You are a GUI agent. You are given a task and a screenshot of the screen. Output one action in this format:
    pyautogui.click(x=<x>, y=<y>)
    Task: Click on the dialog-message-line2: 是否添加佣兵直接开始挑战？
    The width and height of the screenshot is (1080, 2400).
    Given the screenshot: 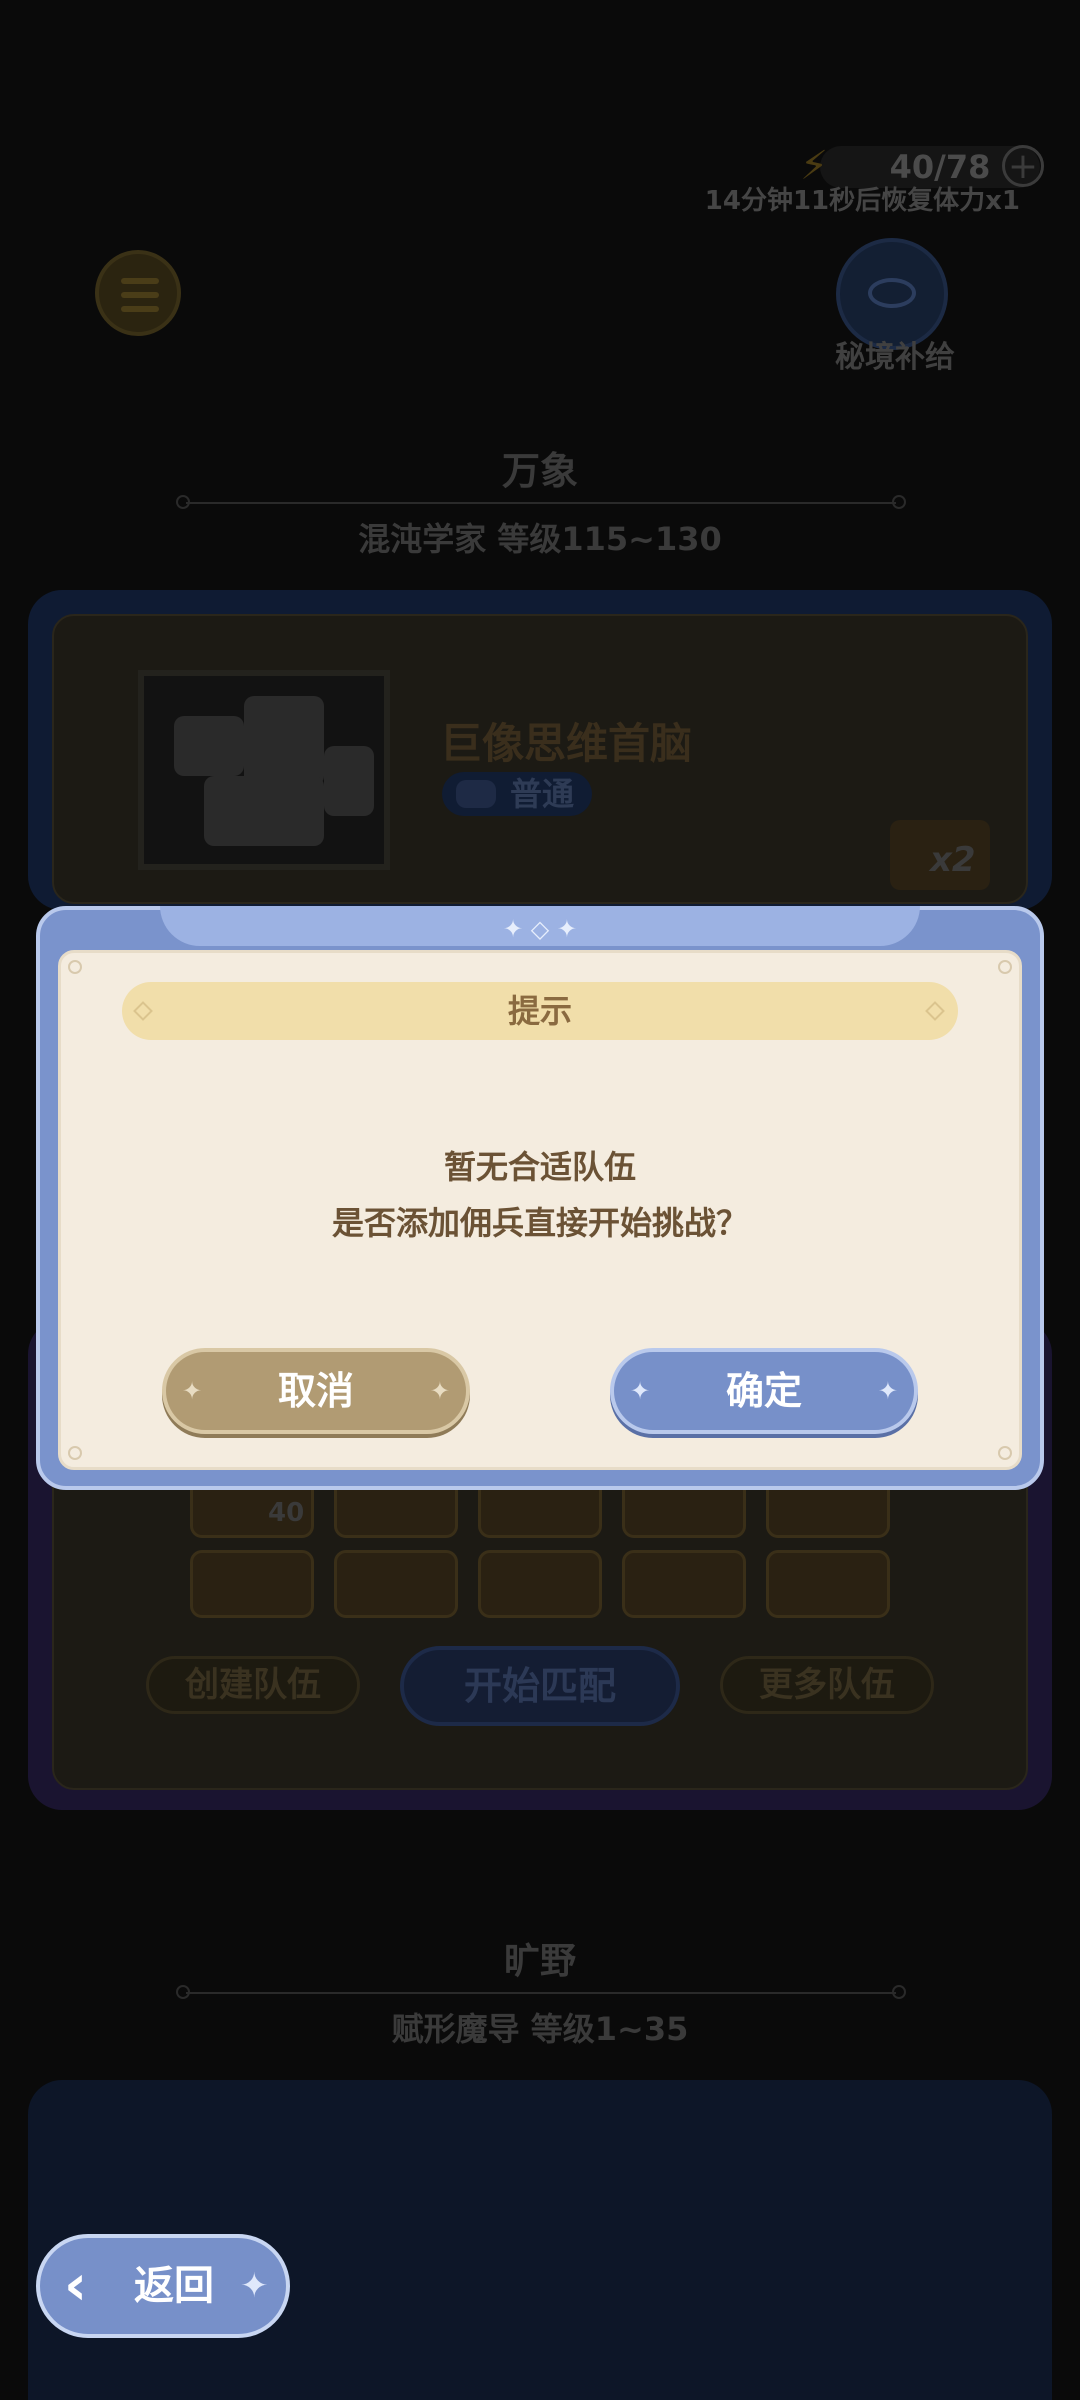 What is the action you would take?
    pyautogui.click(x=539, y=1223)
    